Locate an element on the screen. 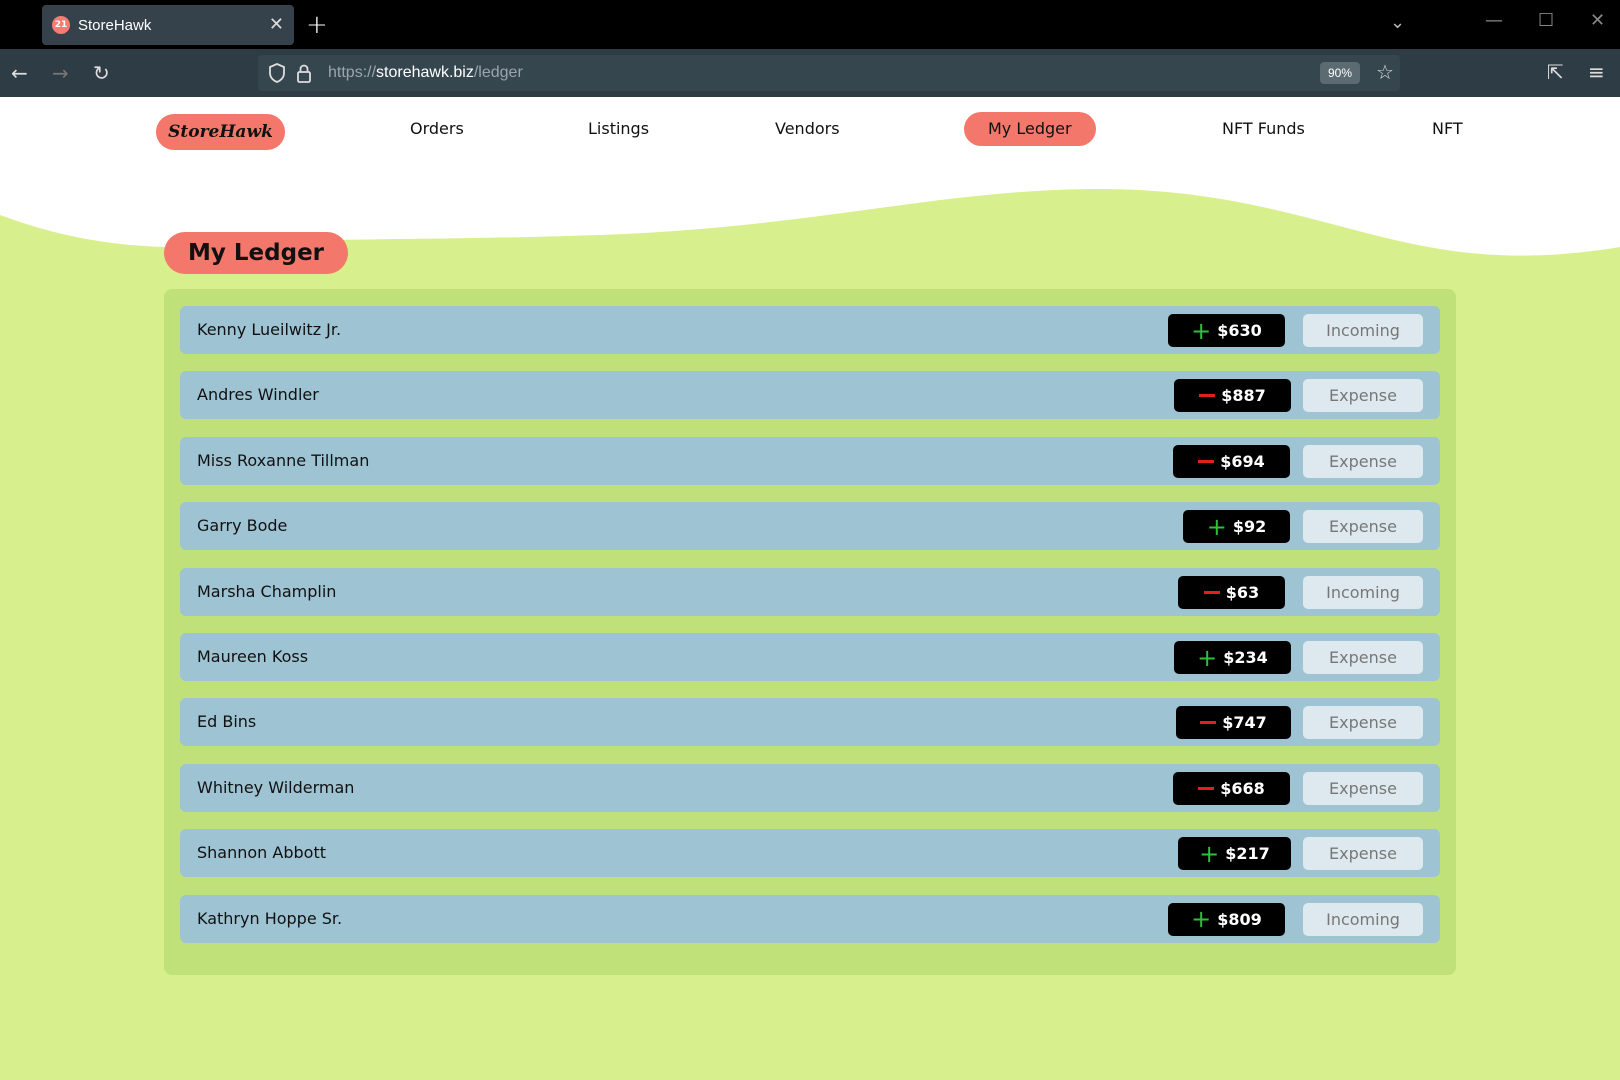  ledger-amount-badge: + $630 is located at coordinates (1226, 330).